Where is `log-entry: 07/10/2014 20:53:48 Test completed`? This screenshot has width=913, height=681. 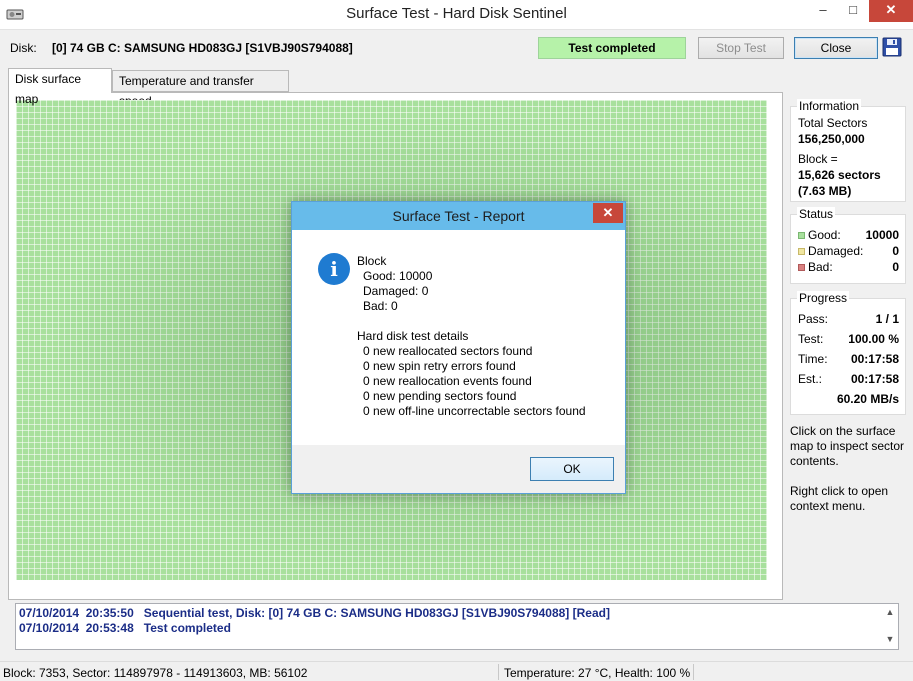 log-entry: 07/10/2014 20:53:48 Test completed is located at coordinates (125, 628).